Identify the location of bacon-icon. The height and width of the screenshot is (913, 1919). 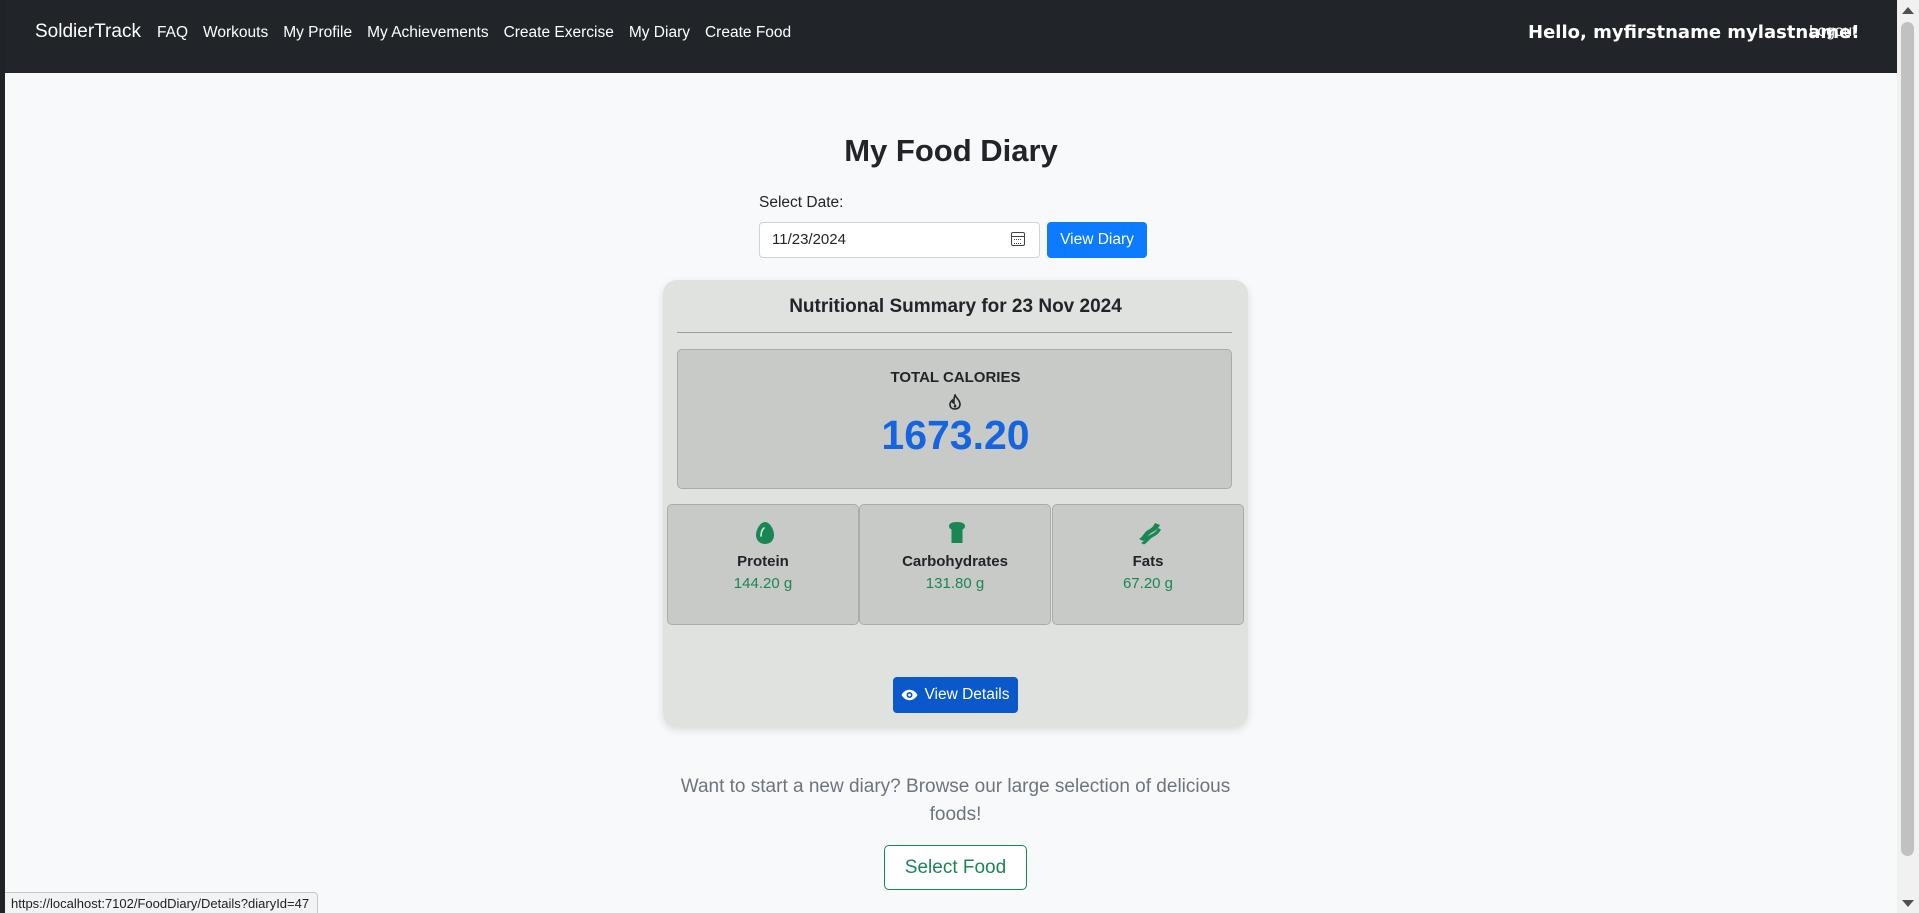
(1150, 534).